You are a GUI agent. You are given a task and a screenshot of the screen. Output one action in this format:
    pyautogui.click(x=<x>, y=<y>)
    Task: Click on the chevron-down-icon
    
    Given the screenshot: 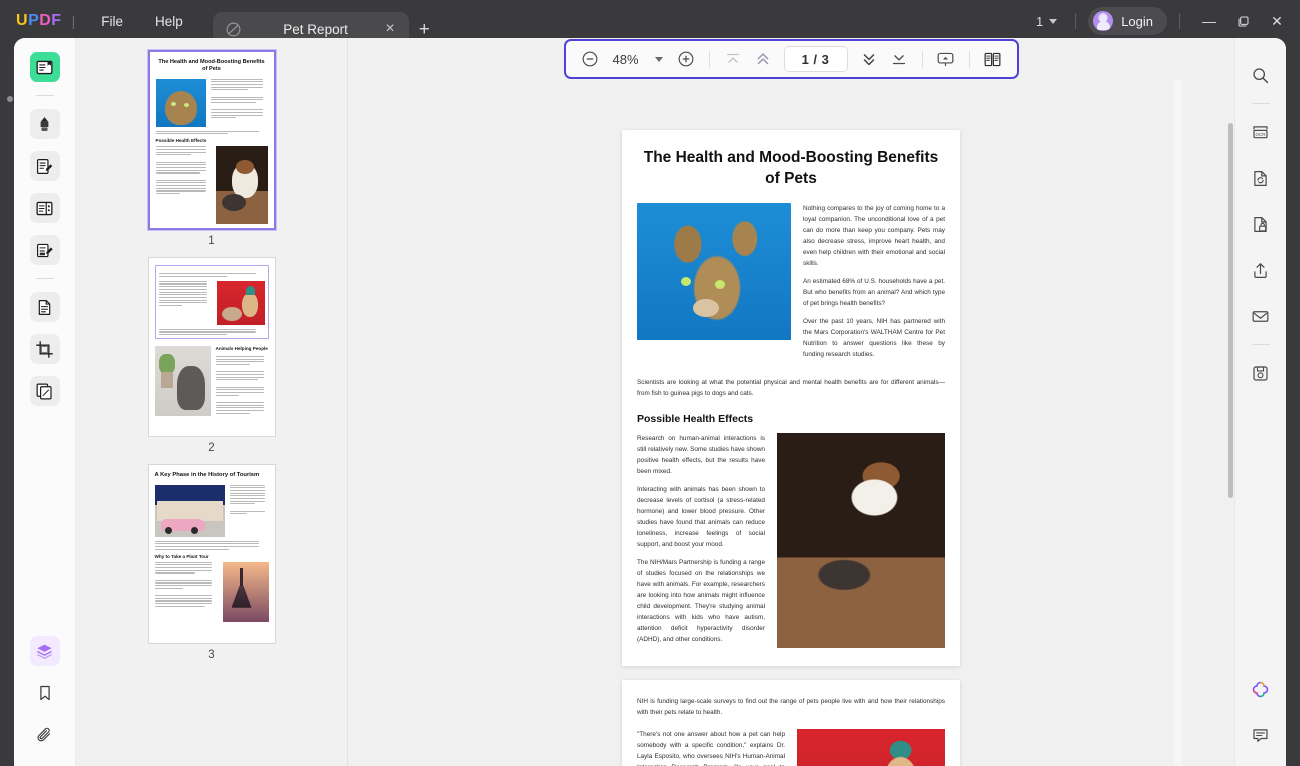 What is the action you would take?
    pyautogui.click(x=1053, y=21)
    